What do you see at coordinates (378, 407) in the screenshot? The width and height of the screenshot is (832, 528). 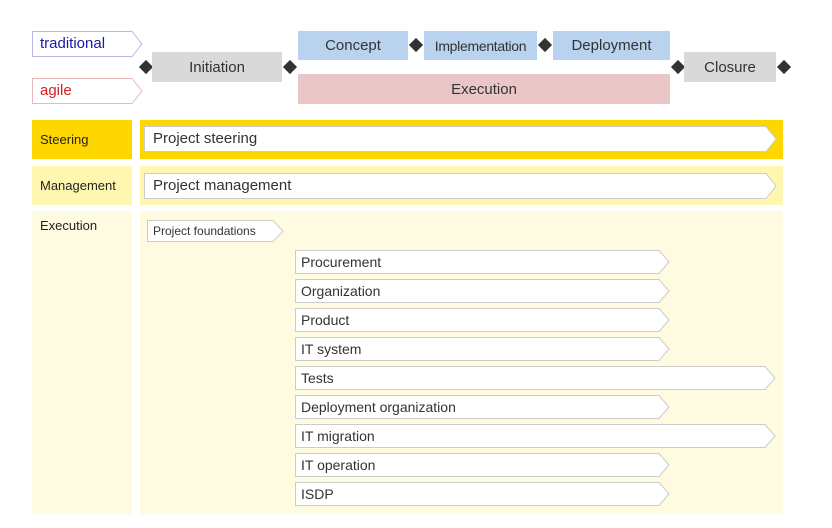 I see `deployment-organization-label: Deployment organization` at bounding box center [378, 407].